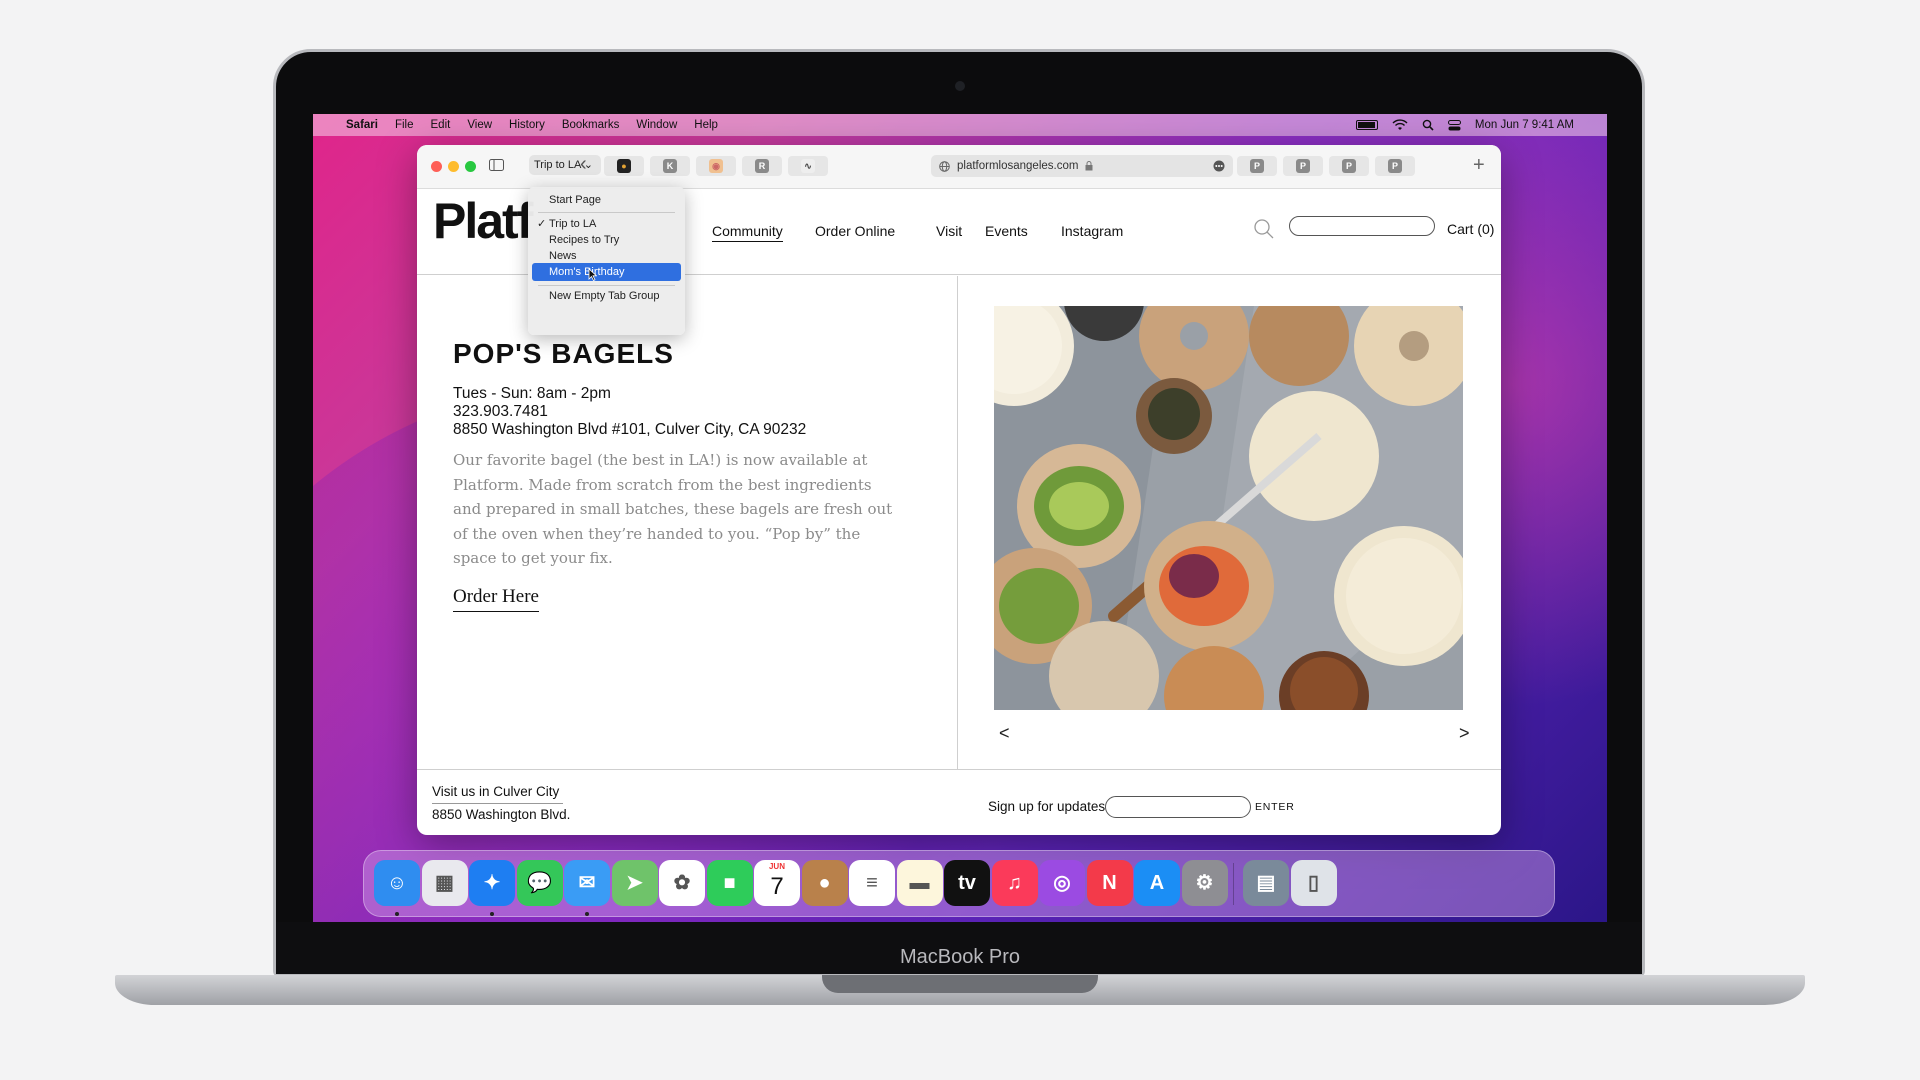 This screenshot has height=1080, width=1920. I want to click on tab-favicon: R, so click(762, 166).